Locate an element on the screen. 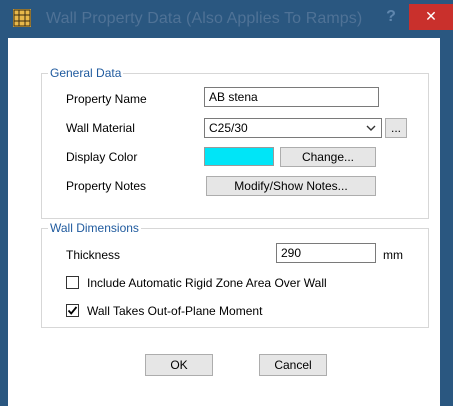  thickness-label: Thickness is located at coordinates (93, 255).